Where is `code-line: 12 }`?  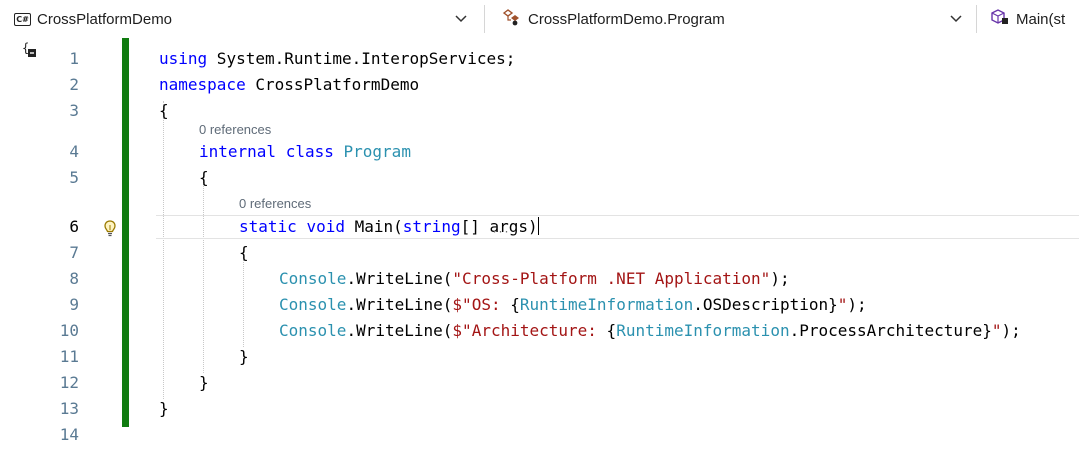 code-line: 12 } is located at coordinates (539, 383).